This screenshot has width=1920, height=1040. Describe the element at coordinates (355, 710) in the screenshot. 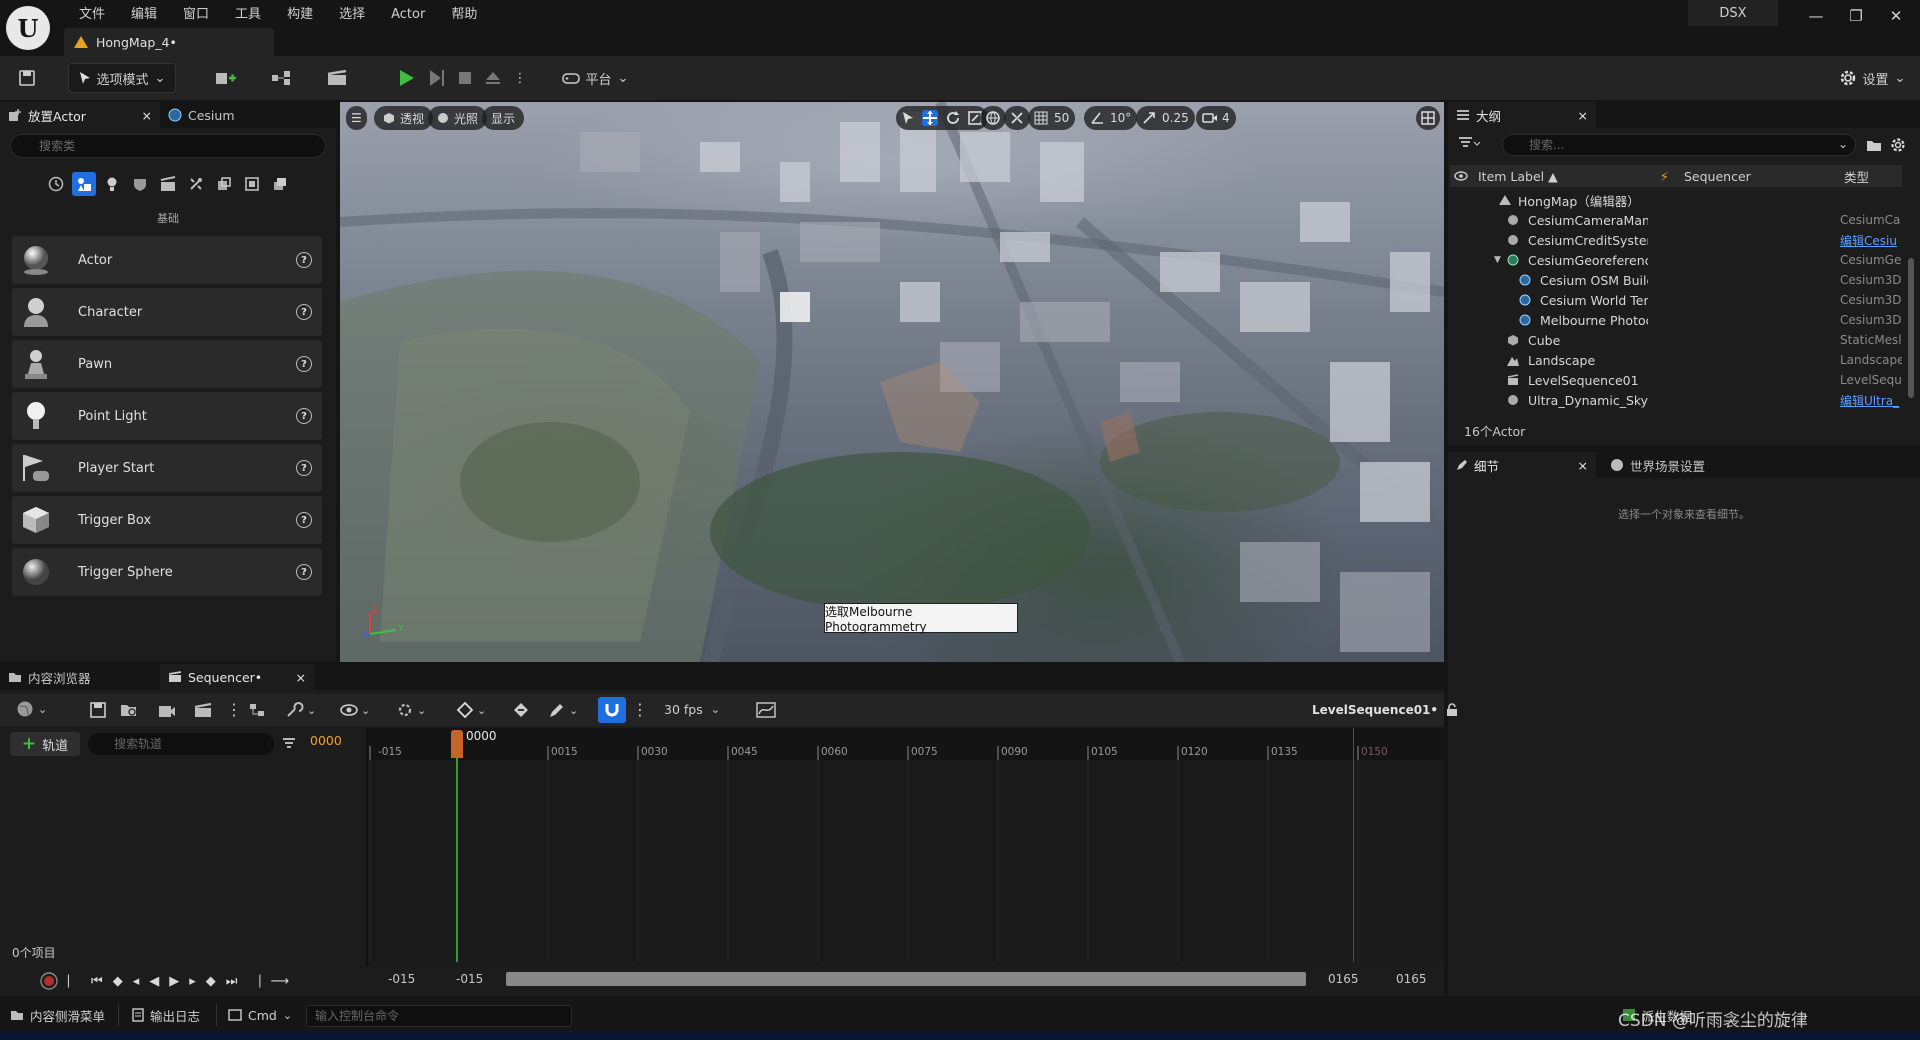

I see `view-options-button: ⌄` at that location.